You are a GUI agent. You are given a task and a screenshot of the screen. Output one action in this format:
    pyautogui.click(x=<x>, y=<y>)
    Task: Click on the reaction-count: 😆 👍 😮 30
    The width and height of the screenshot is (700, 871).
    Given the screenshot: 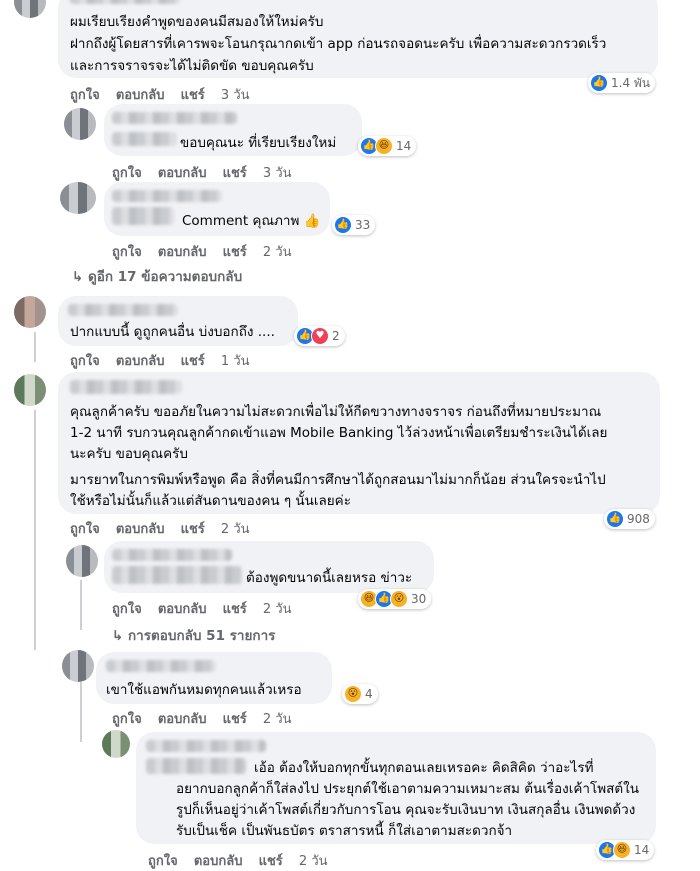 What is the action you would take?
    pyautogui.click(x=395, y=599)
    